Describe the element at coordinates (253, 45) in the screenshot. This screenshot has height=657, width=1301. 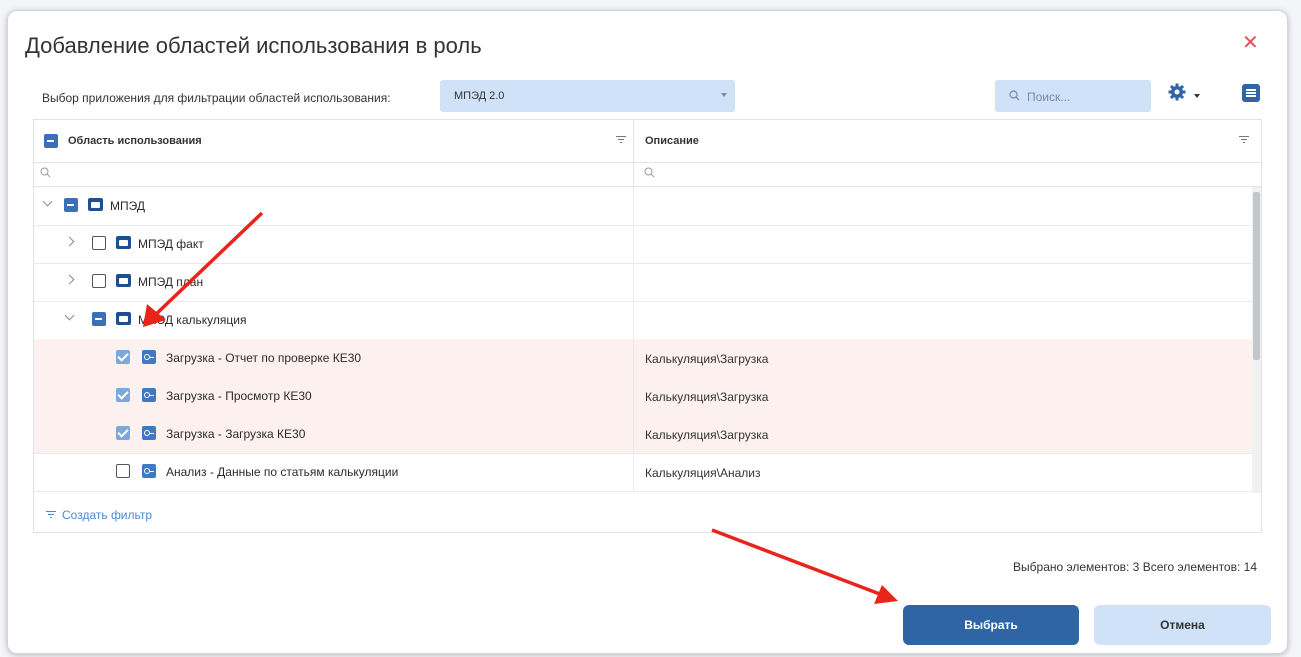
I see `dialog-title: Добавление областей использования в роль` at that location.